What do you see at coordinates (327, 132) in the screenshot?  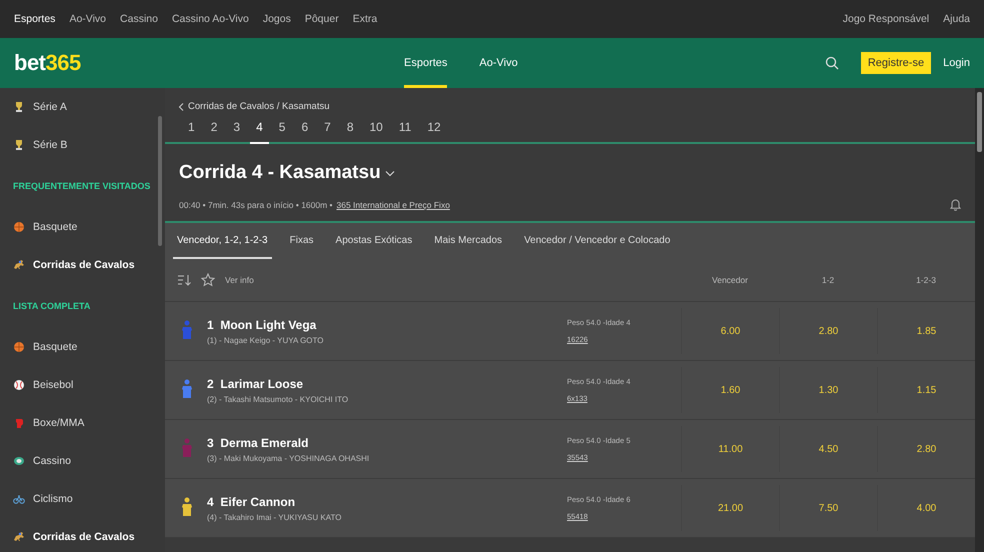 I see `race-tab: 7` at bounding box center [327, 132].